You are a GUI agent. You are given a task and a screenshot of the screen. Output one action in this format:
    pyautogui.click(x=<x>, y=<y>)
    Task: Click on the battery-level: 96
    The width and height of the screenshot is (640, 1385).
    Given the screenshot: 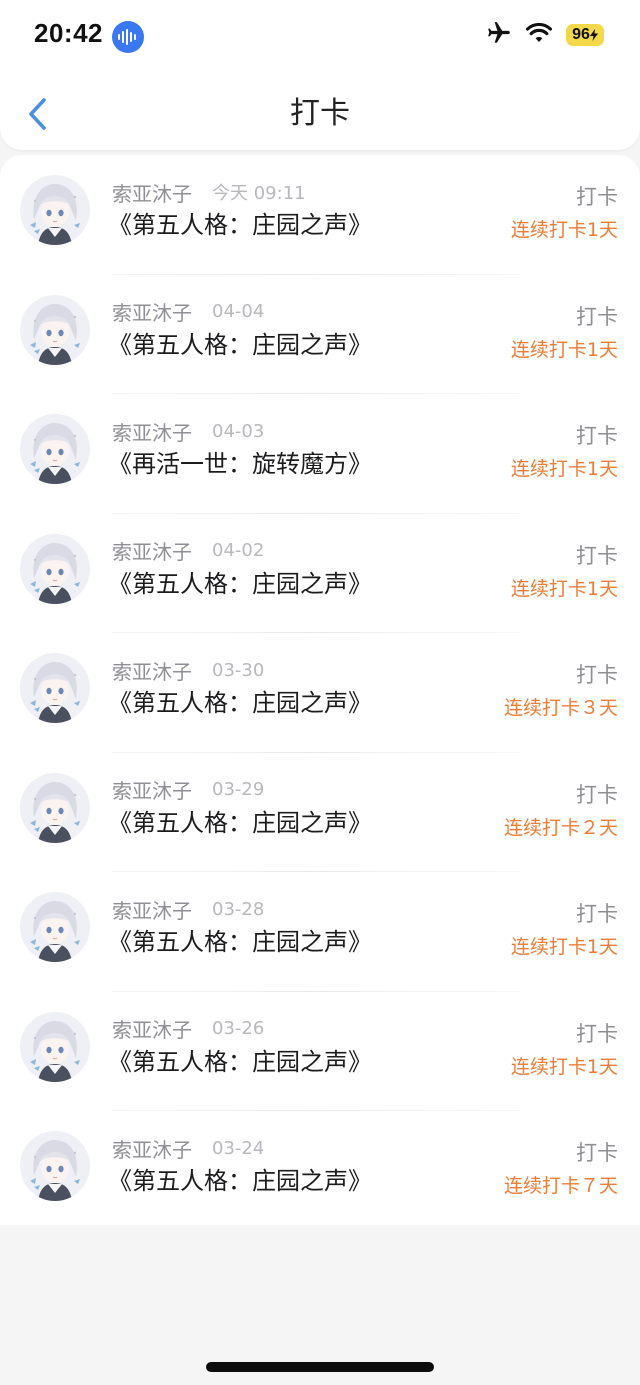 What is the action you would take?
    pyautogui.click(x=581, y=34)
    